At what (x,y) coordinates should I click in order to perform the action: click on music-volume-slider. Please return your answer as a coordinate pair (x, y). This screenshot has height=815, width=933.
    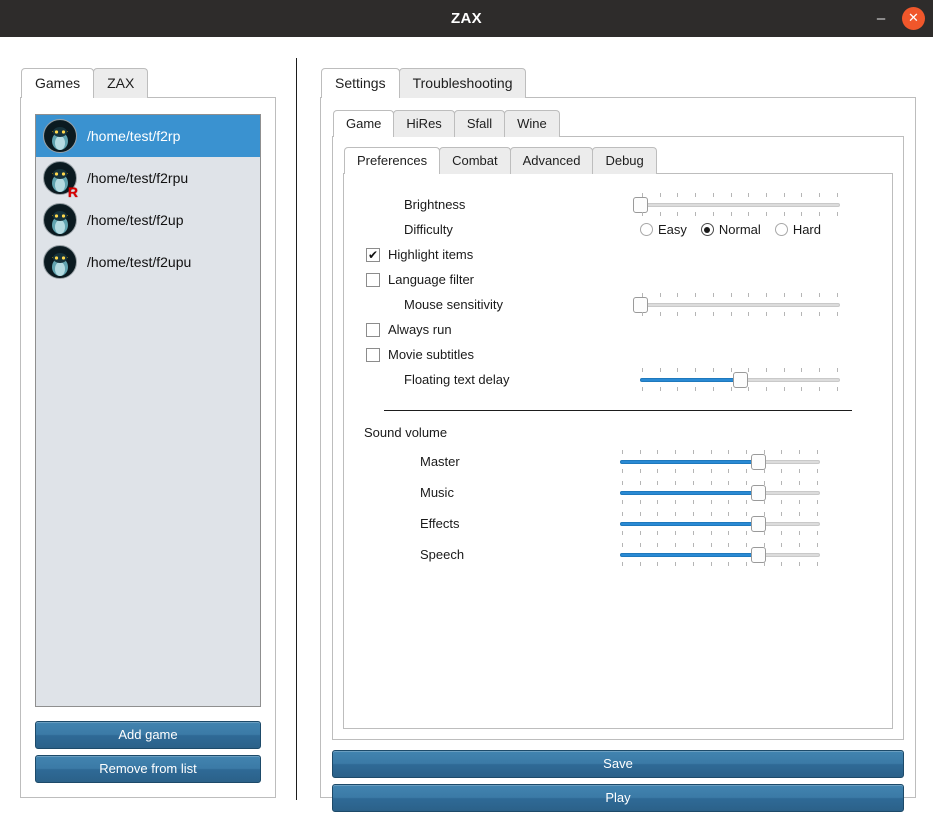
    Looking at the image, I should click on (720, 492).